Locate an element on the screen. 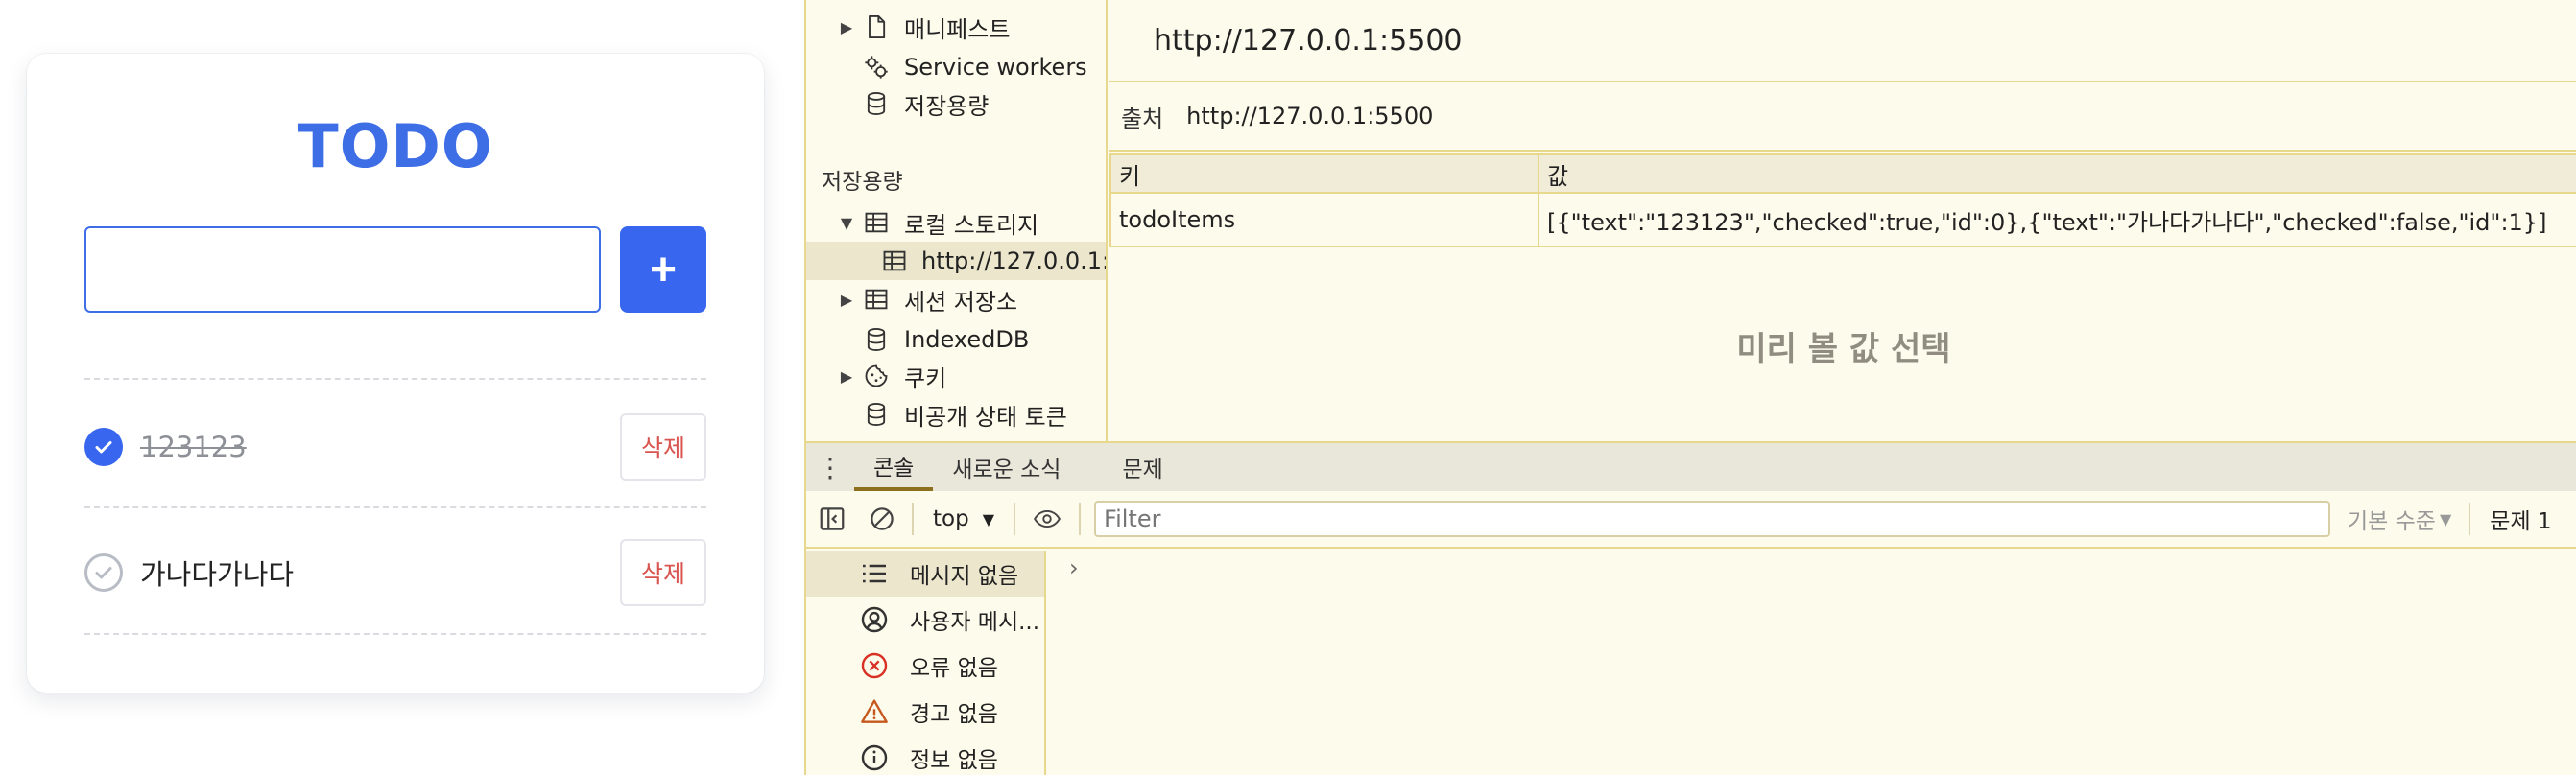 This screenshot has width=2576, height=775. log-levels-dropdown: 기본 수준 ▼ is located at coordinates (2399, 519).